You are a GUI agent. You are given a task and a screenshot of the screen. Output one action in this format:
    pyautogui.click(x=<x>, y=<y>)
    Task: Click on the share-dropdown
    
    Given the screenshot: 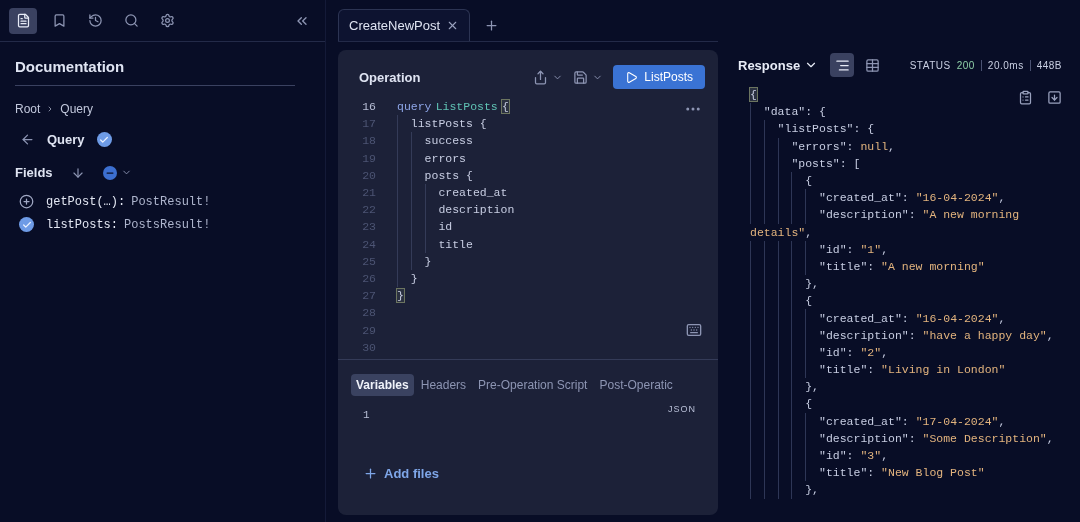 What is the action you would take?
    pyautogui.click(x=548, y=77)
    